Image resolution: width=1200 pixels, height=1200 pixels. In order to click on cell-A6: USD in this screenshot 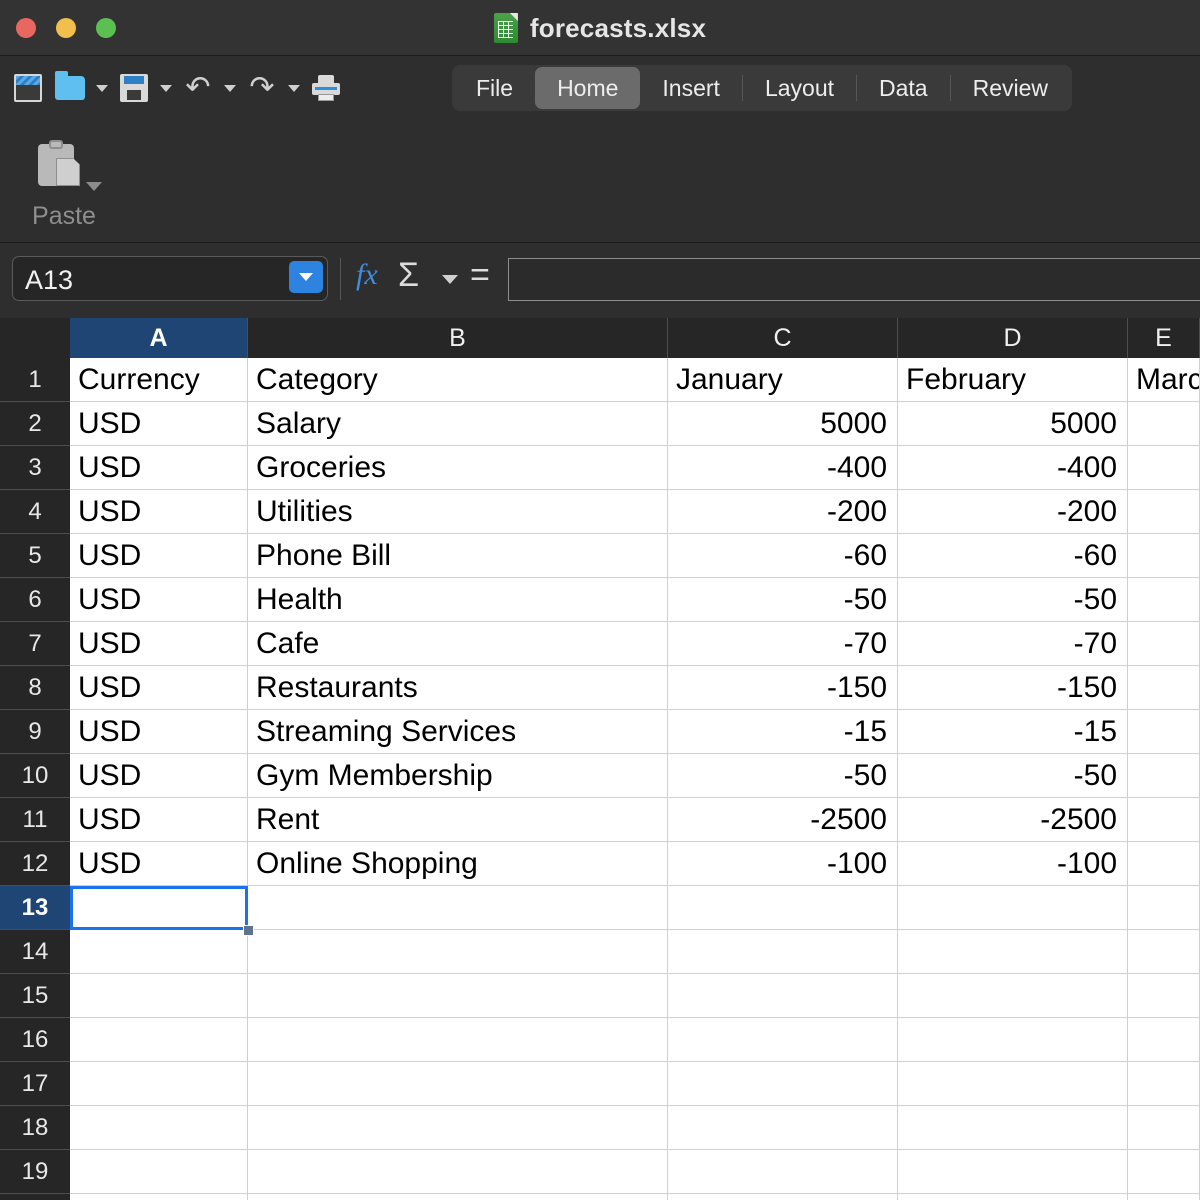, I will do `click(159, 599)`.